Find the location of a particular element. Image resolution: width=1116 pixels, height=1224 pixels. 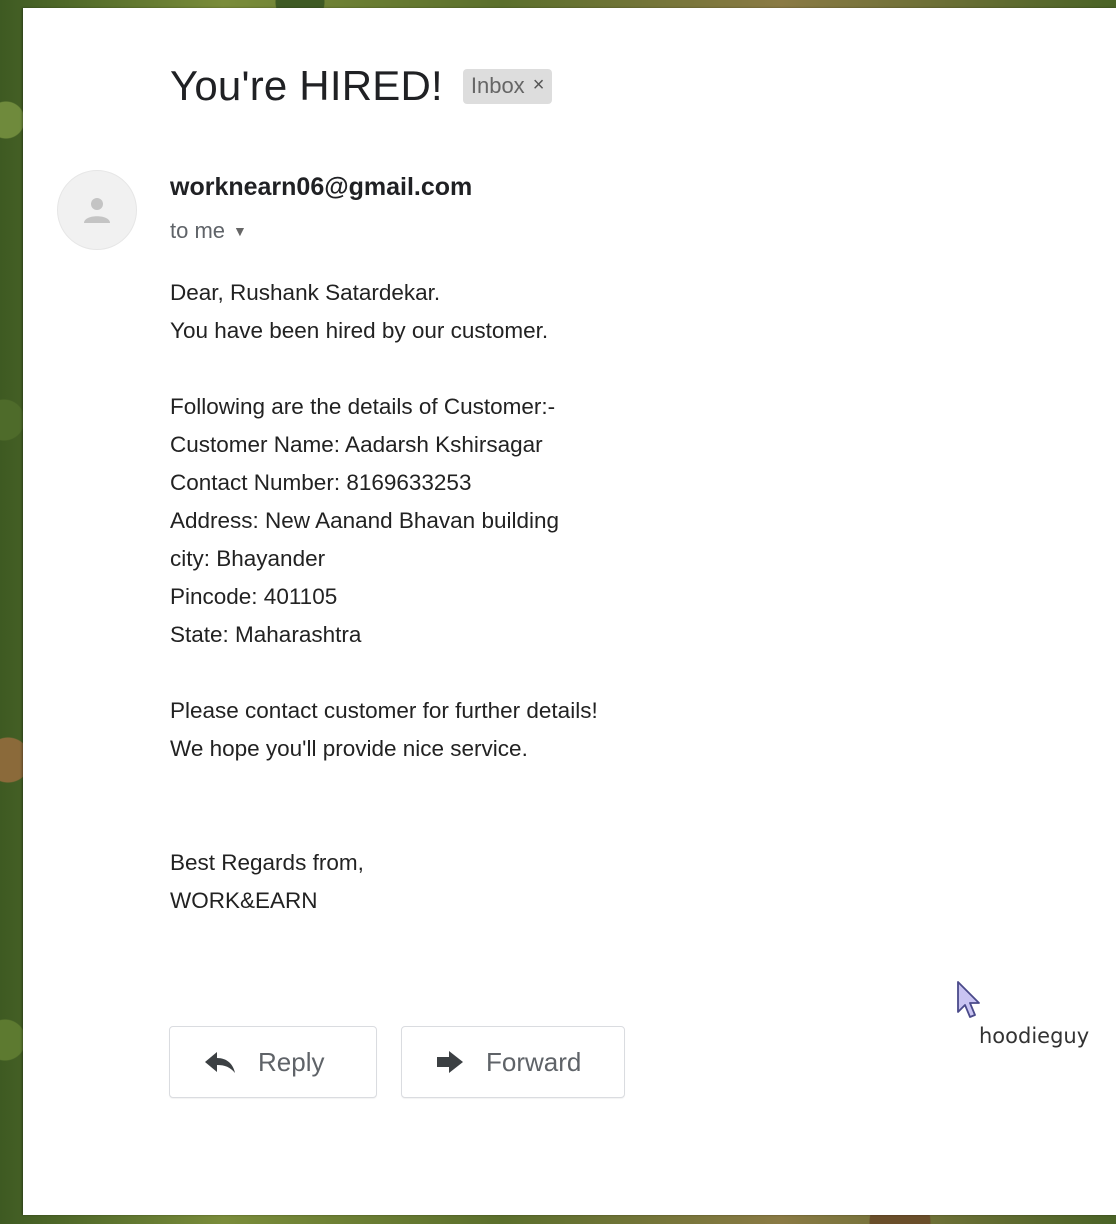

reply-label: Reply is located at coordinates (291, 1061).